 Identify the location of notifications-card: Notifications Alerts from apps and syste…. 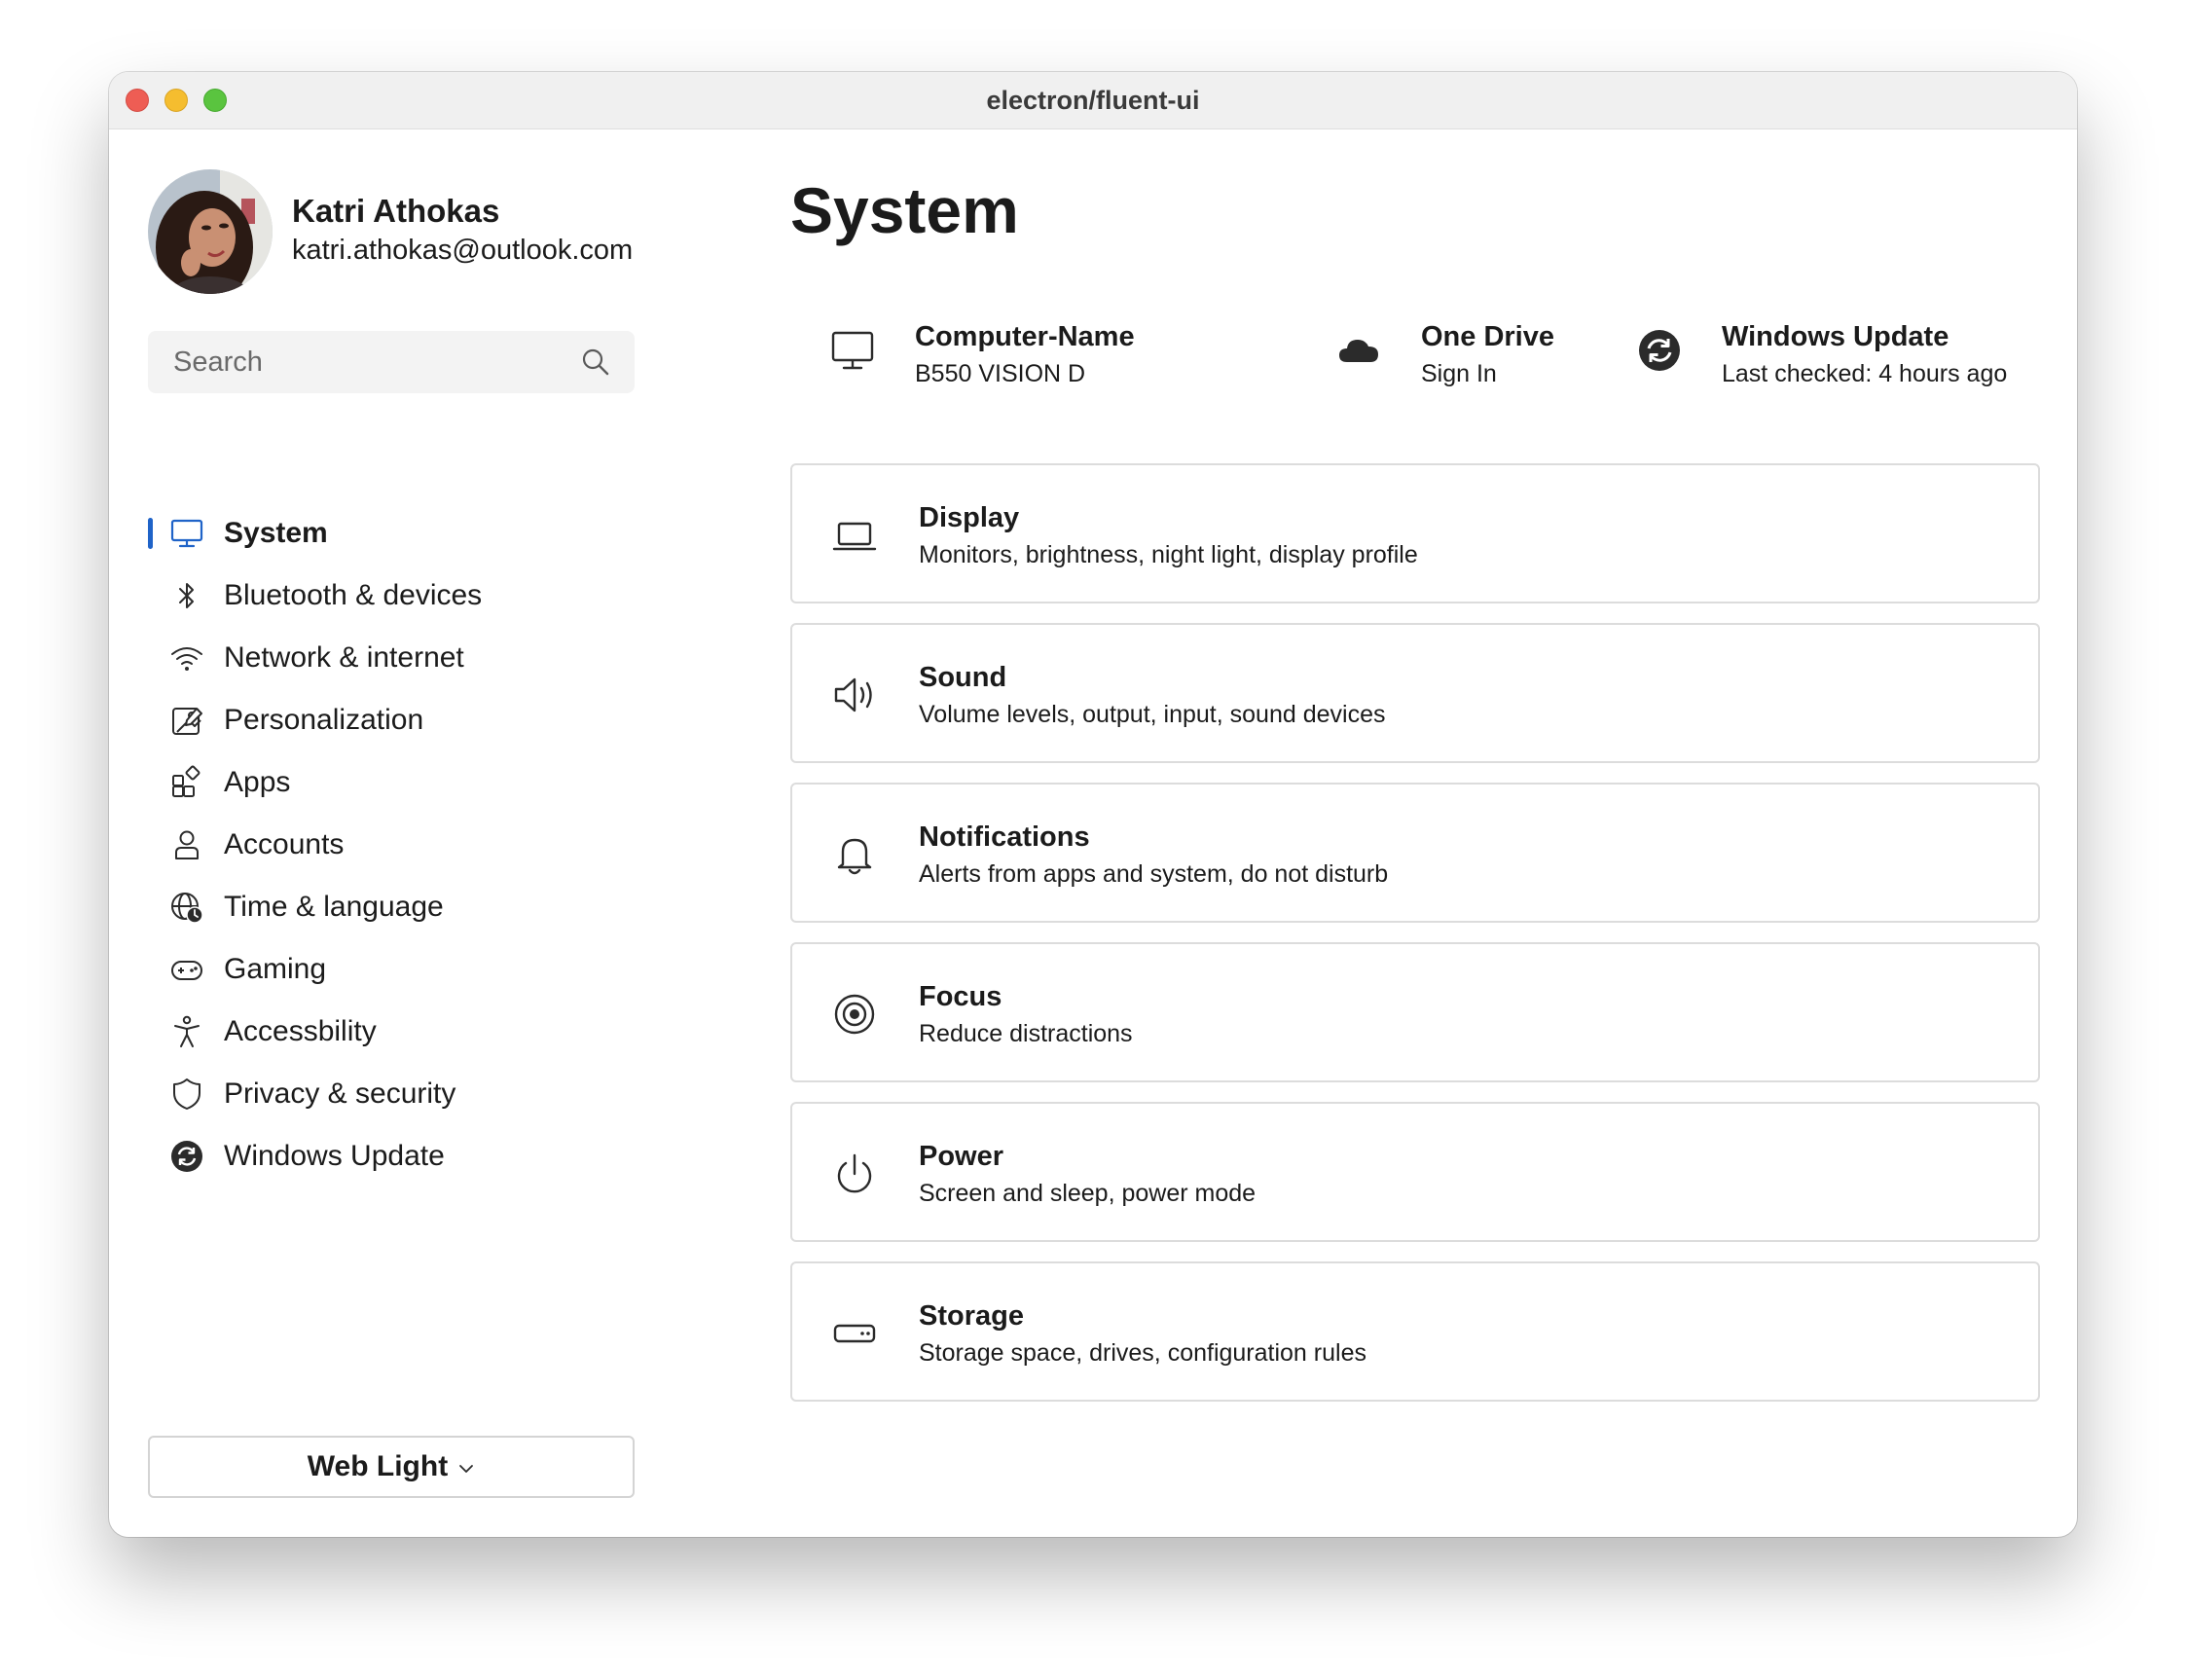
(1415, 853).